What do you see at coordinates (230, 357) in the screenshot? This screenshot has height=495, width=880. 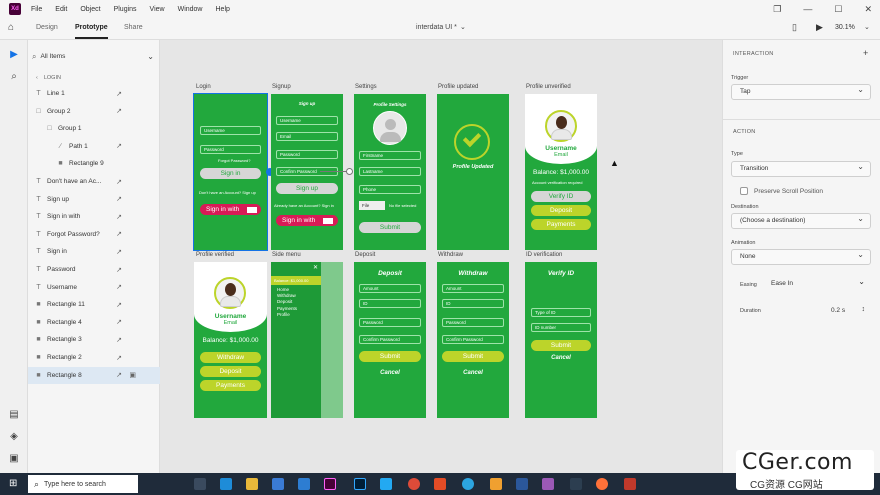 I see `withdraw-button: Withdraw` at bounding box center [230, 357].